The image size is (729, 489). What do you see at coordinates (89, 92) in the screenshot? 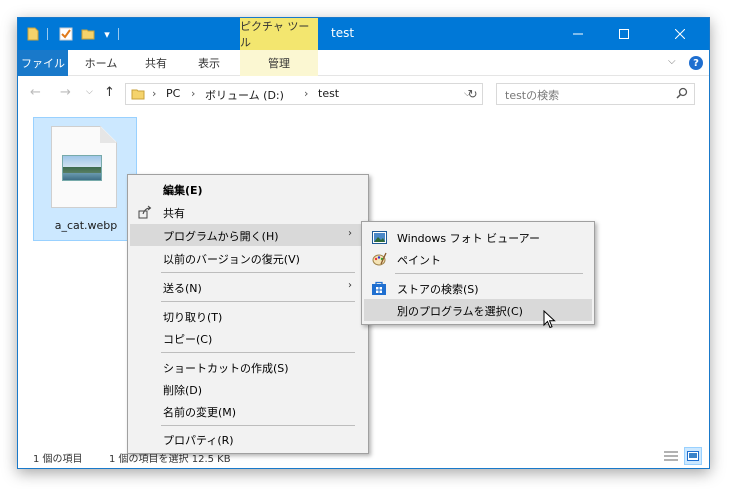
I see `recent-locations-icon: ⌵` at bounding box center [89, 92].